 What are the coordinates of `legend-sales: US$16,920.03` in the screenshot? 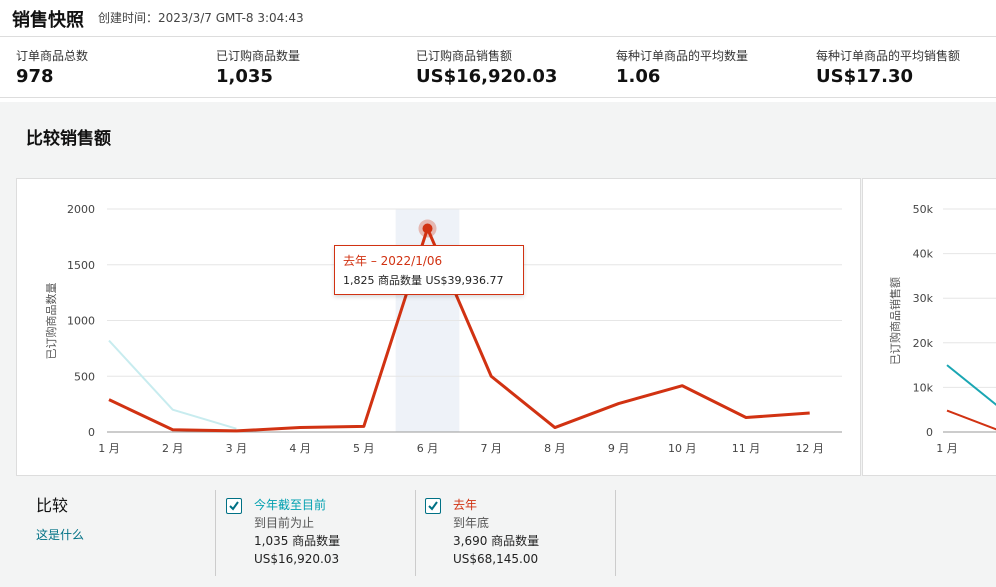 It's located at (297, 559).